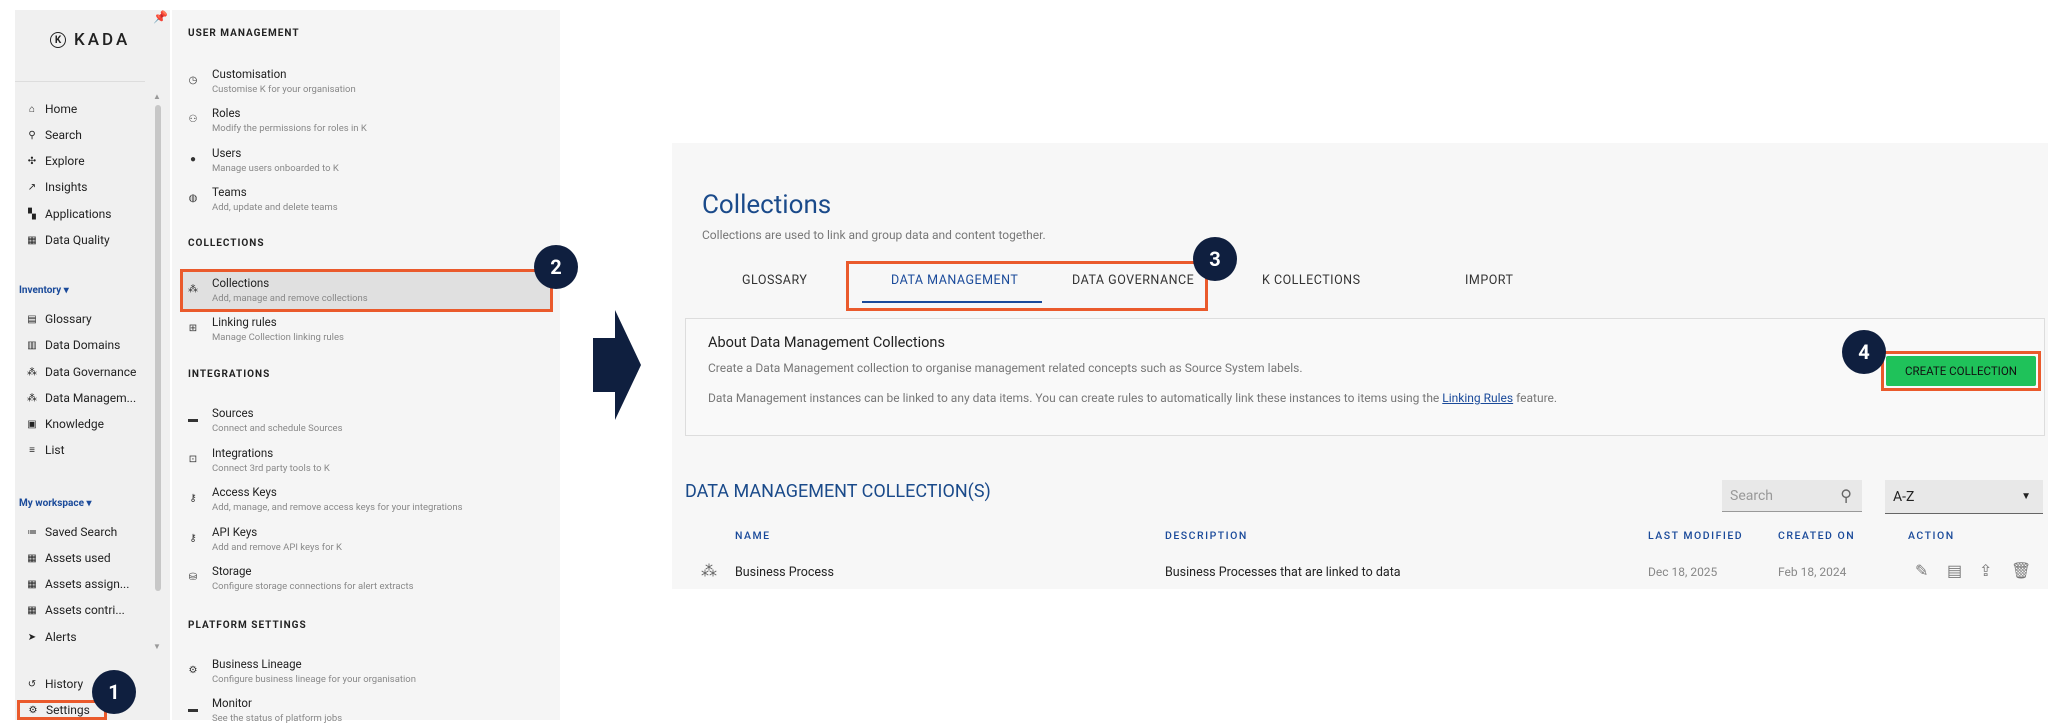  I want to click on section-platform-settings: PLATFORM SETTINGS, so click(247, 625).